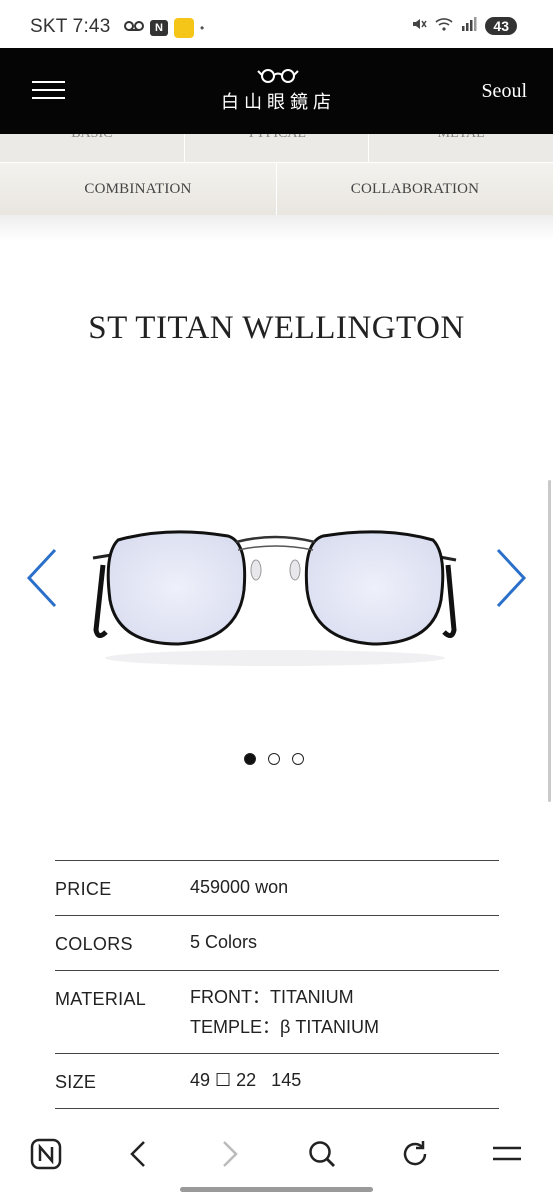 The width and height of the screenshot is (553, 1200). I want to click on forward-icon, so click(230, 1154).